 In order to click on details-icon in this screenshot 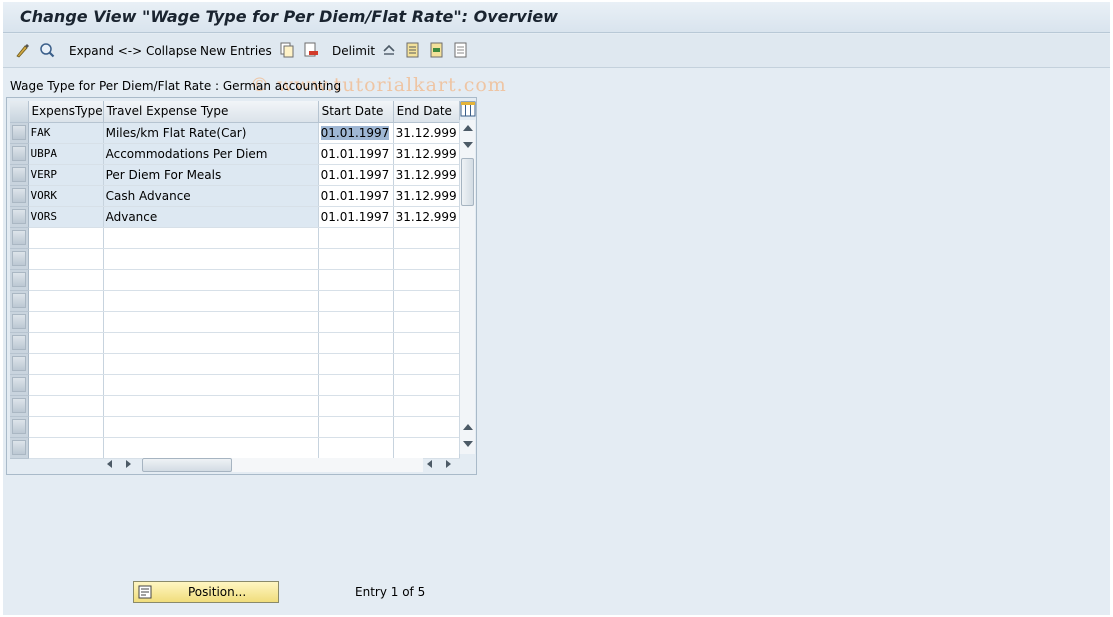, I will do `click(47, 50)`.